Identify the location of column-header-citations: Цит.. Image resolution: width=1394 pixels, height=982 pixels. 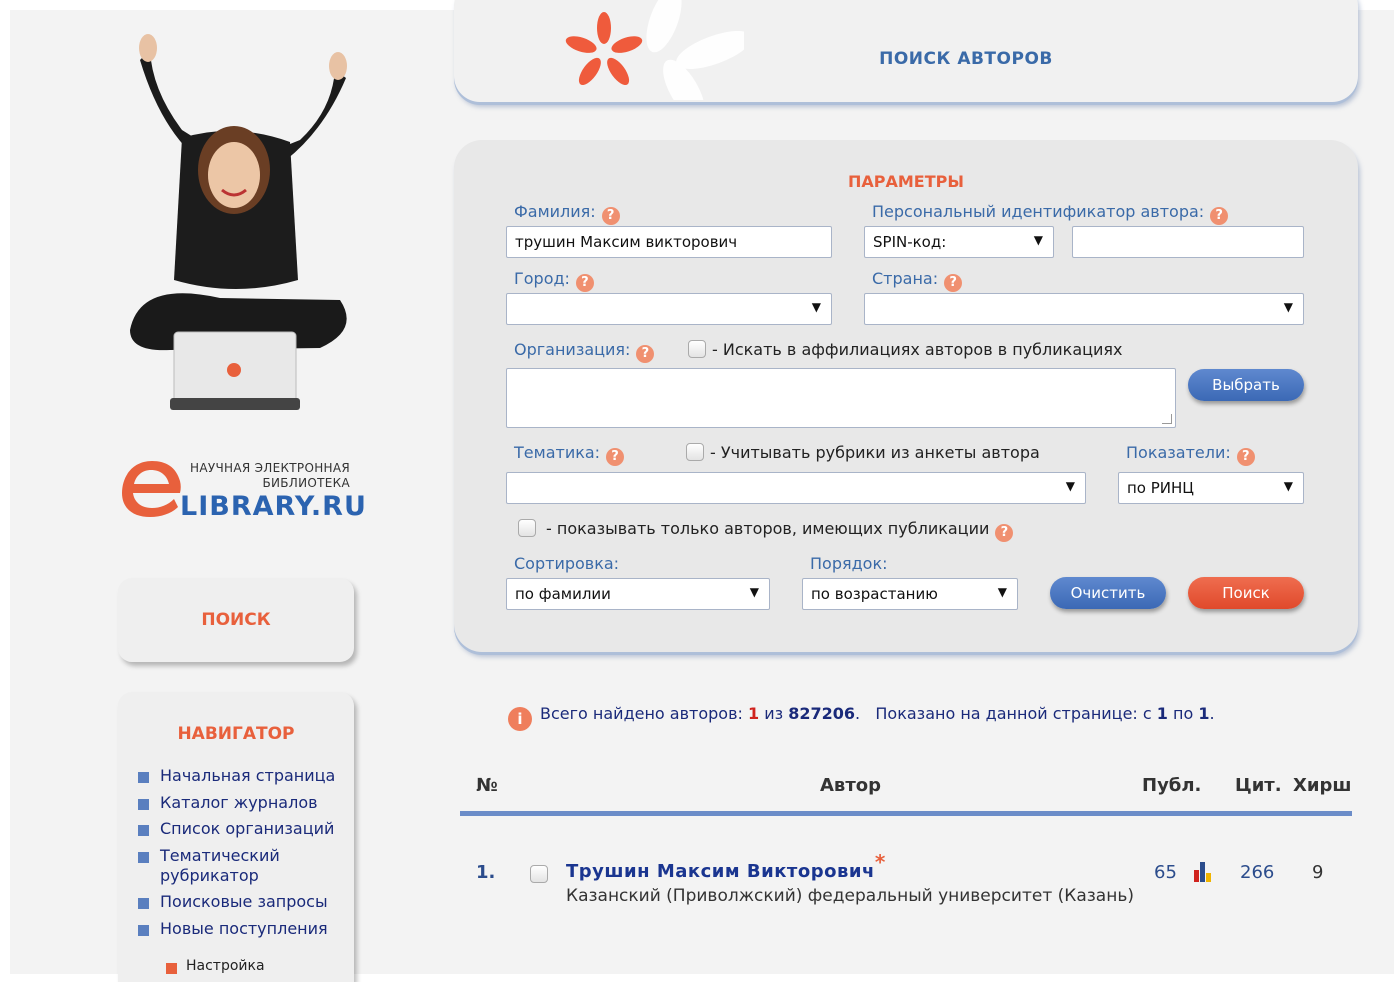
(1258, 785).